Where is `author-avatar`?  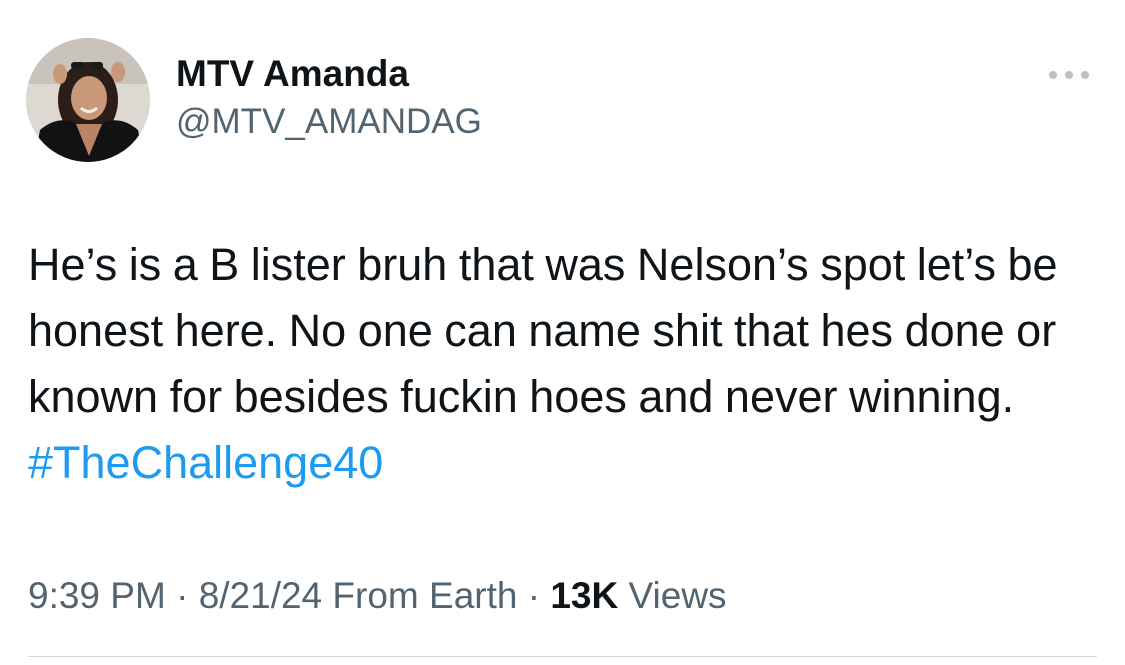
author-avatar is located at coordinates (88, 100).